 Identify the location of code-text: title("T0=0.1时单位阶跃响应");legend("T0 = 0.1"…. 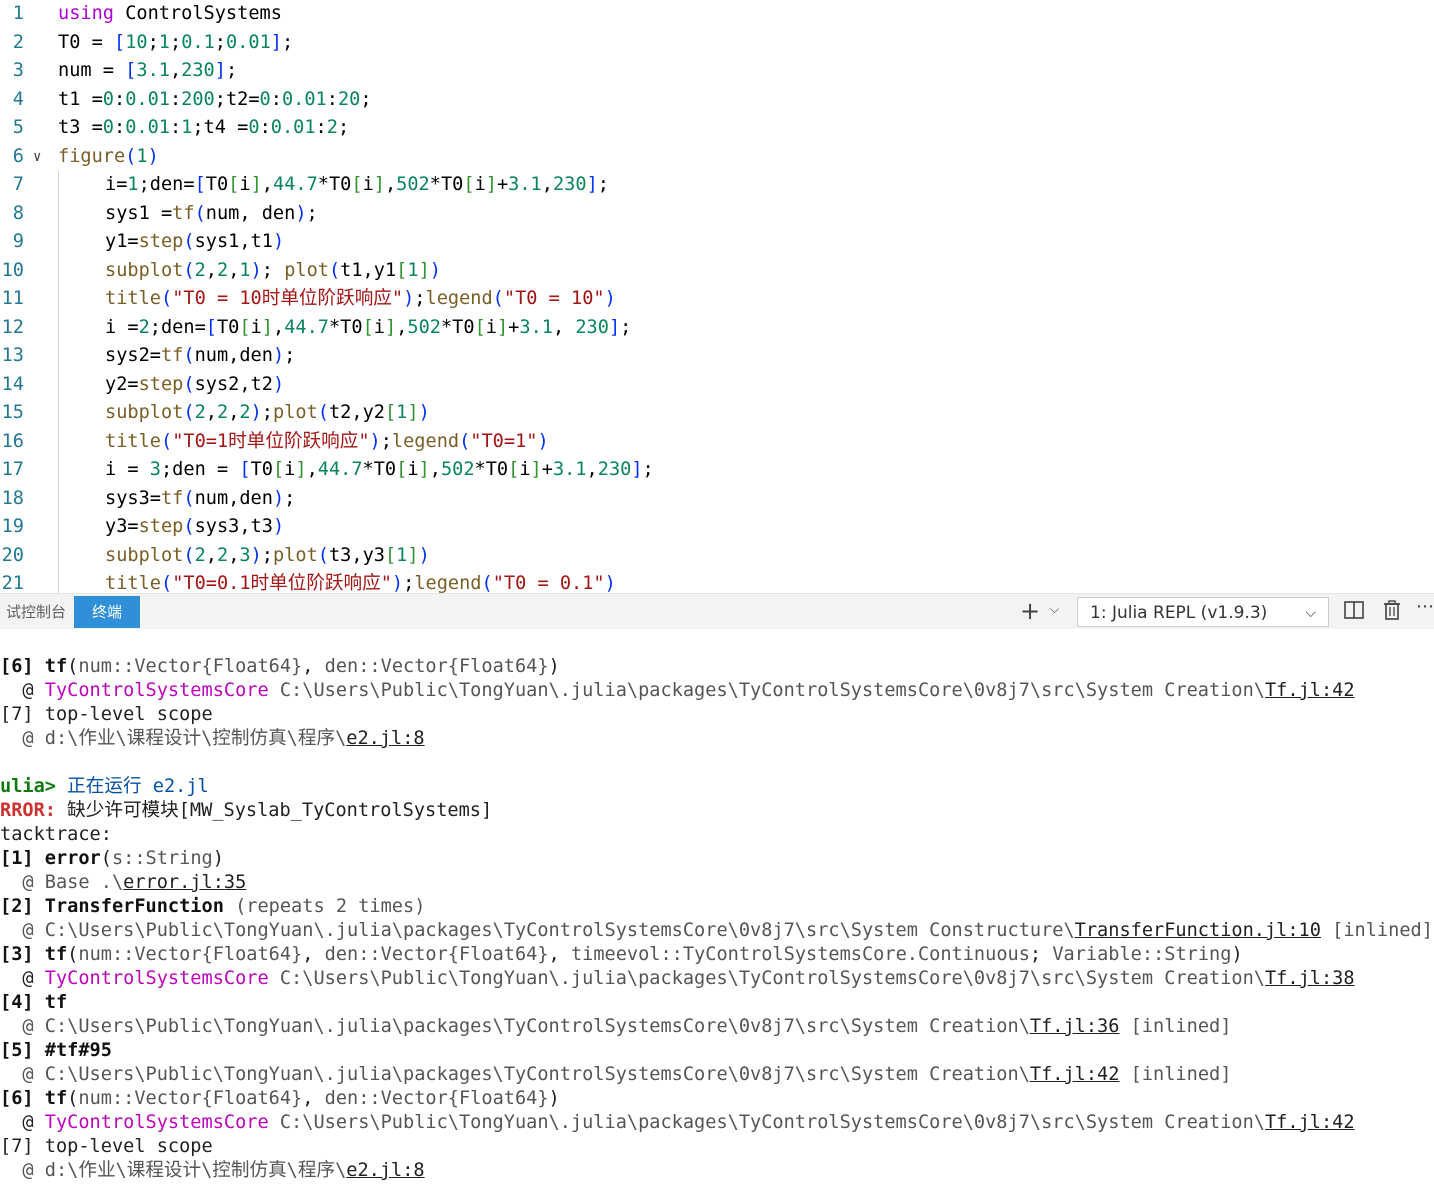
(360, 581).